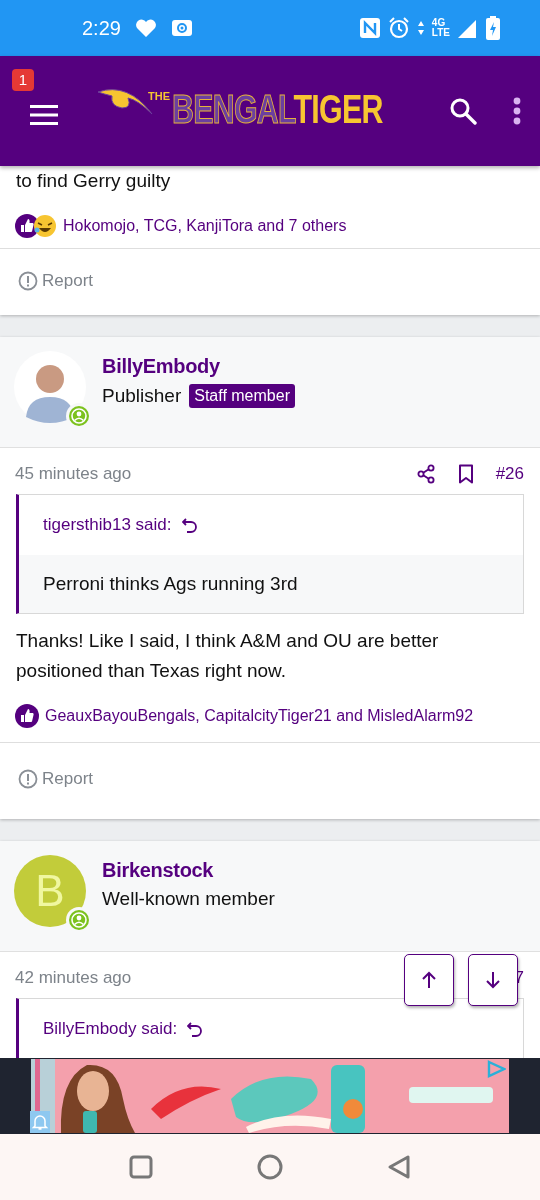  Describe the element at coordinates (425, 474) in the screenshot. I see `share-icon` at that location.